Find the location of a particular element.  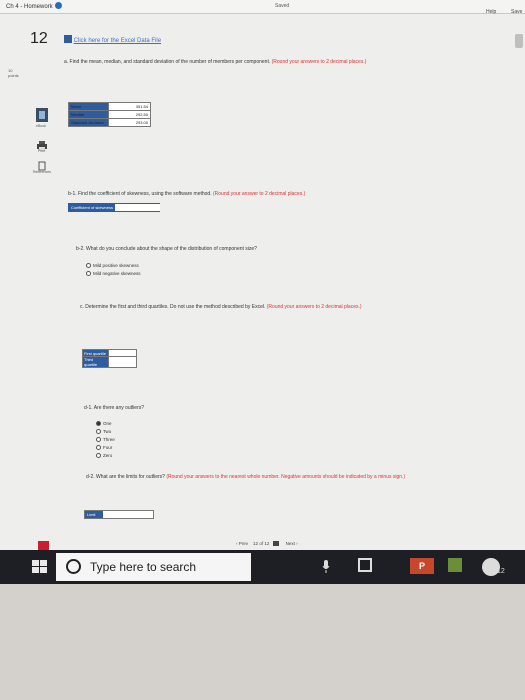

taskbar-search: Type here to search is located at coordinates (153, 567).